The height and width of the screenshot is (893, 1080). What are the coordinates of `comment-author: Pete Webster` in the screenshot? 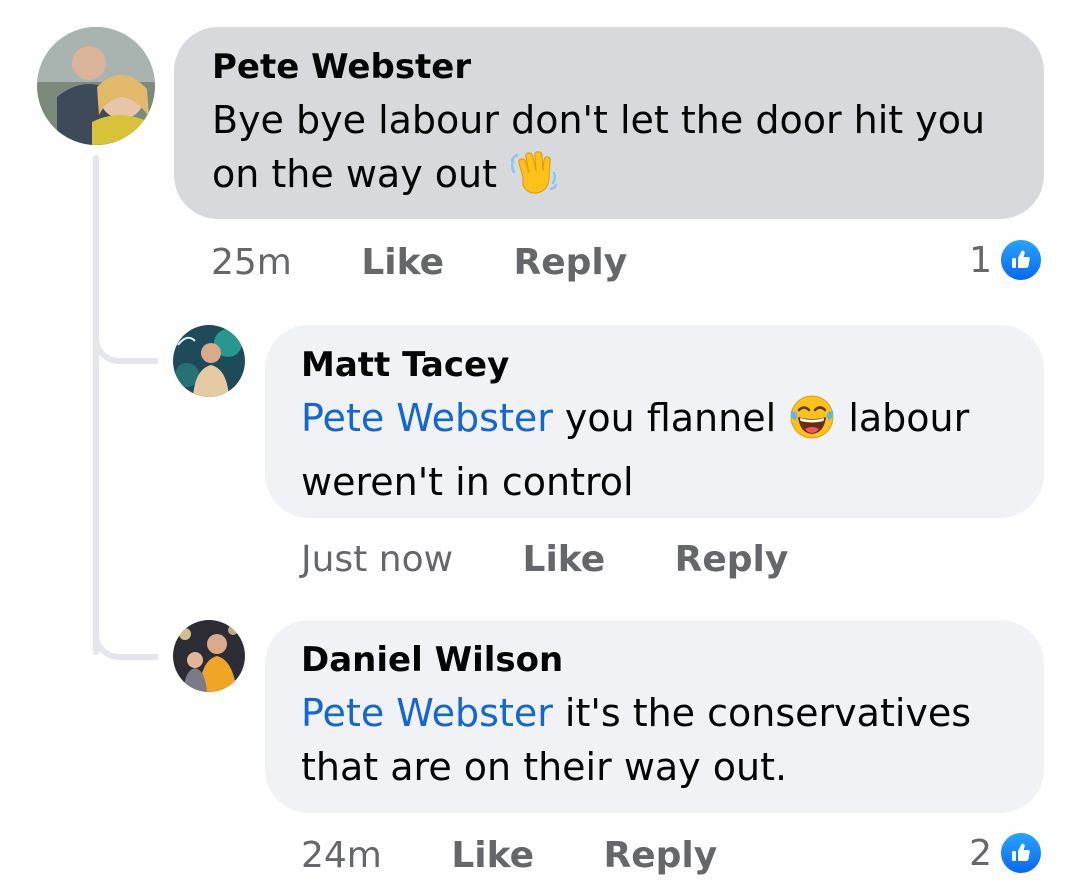 It's located at (609, 67).